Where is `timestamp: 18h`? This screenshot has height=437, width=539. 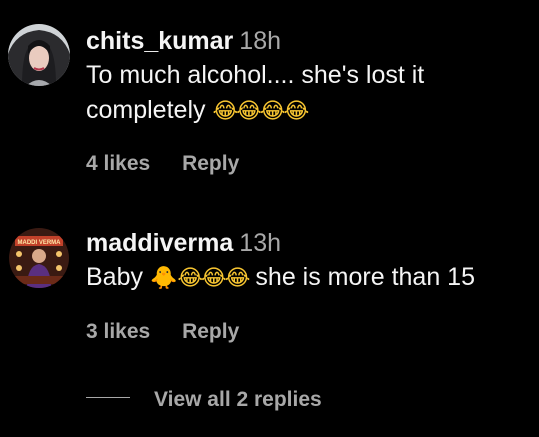 timestamp: 18h is located at coordinates (260, 41).